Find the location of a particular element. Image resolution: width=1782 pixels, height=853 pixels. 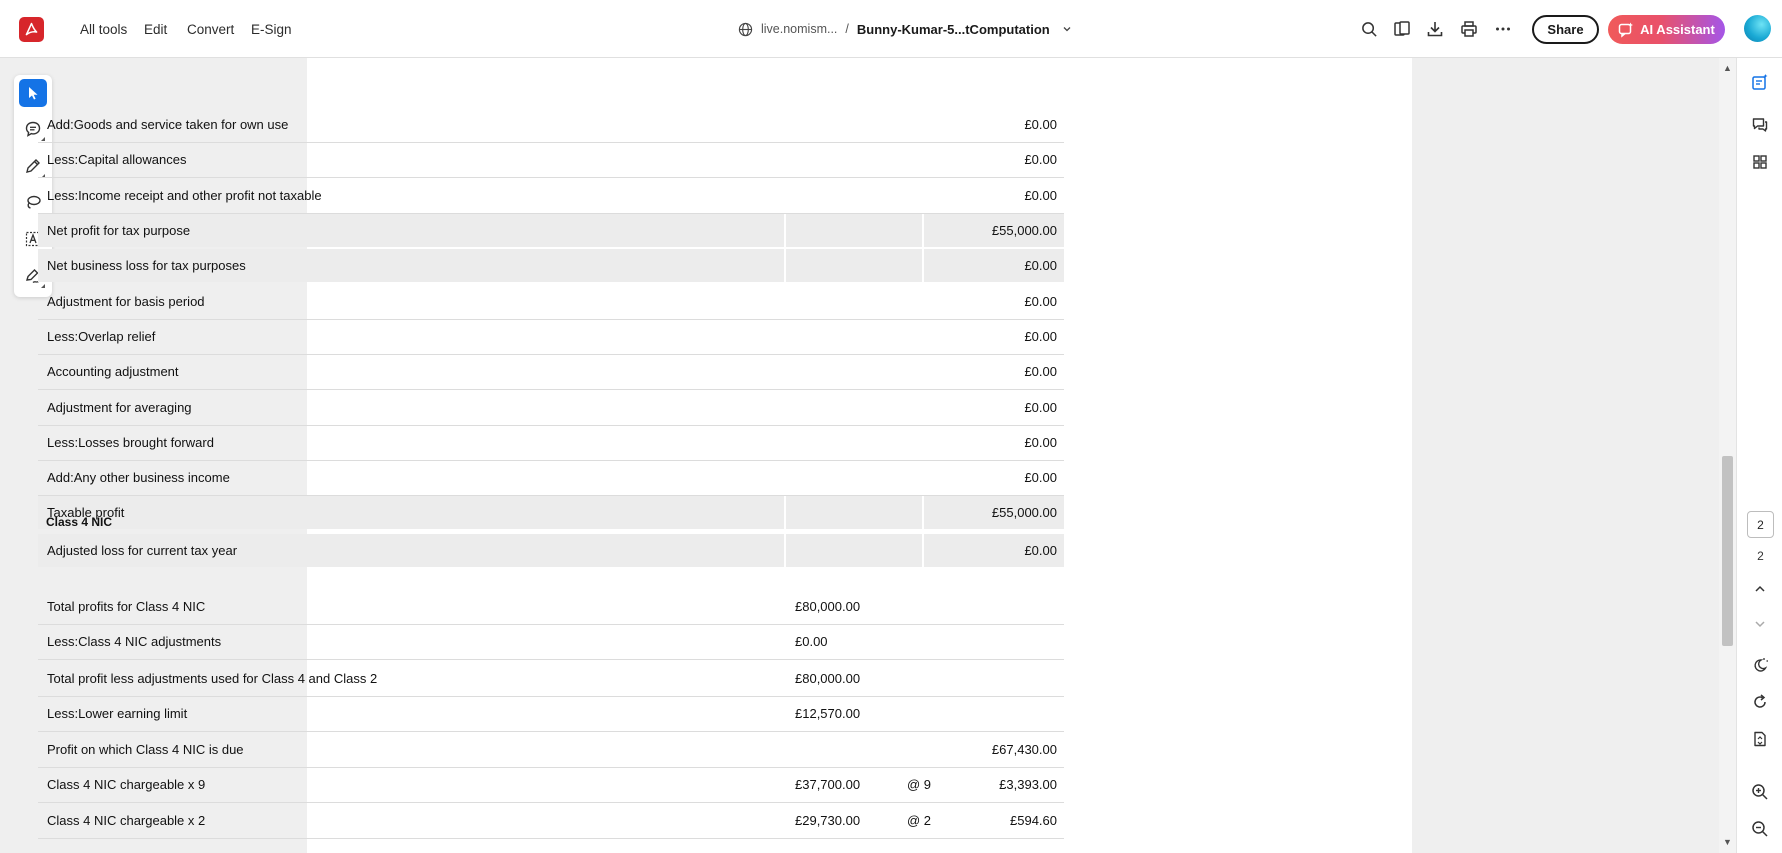

scroll-down-arrow-icon: ▼ is located at coordinates (1727, 842).